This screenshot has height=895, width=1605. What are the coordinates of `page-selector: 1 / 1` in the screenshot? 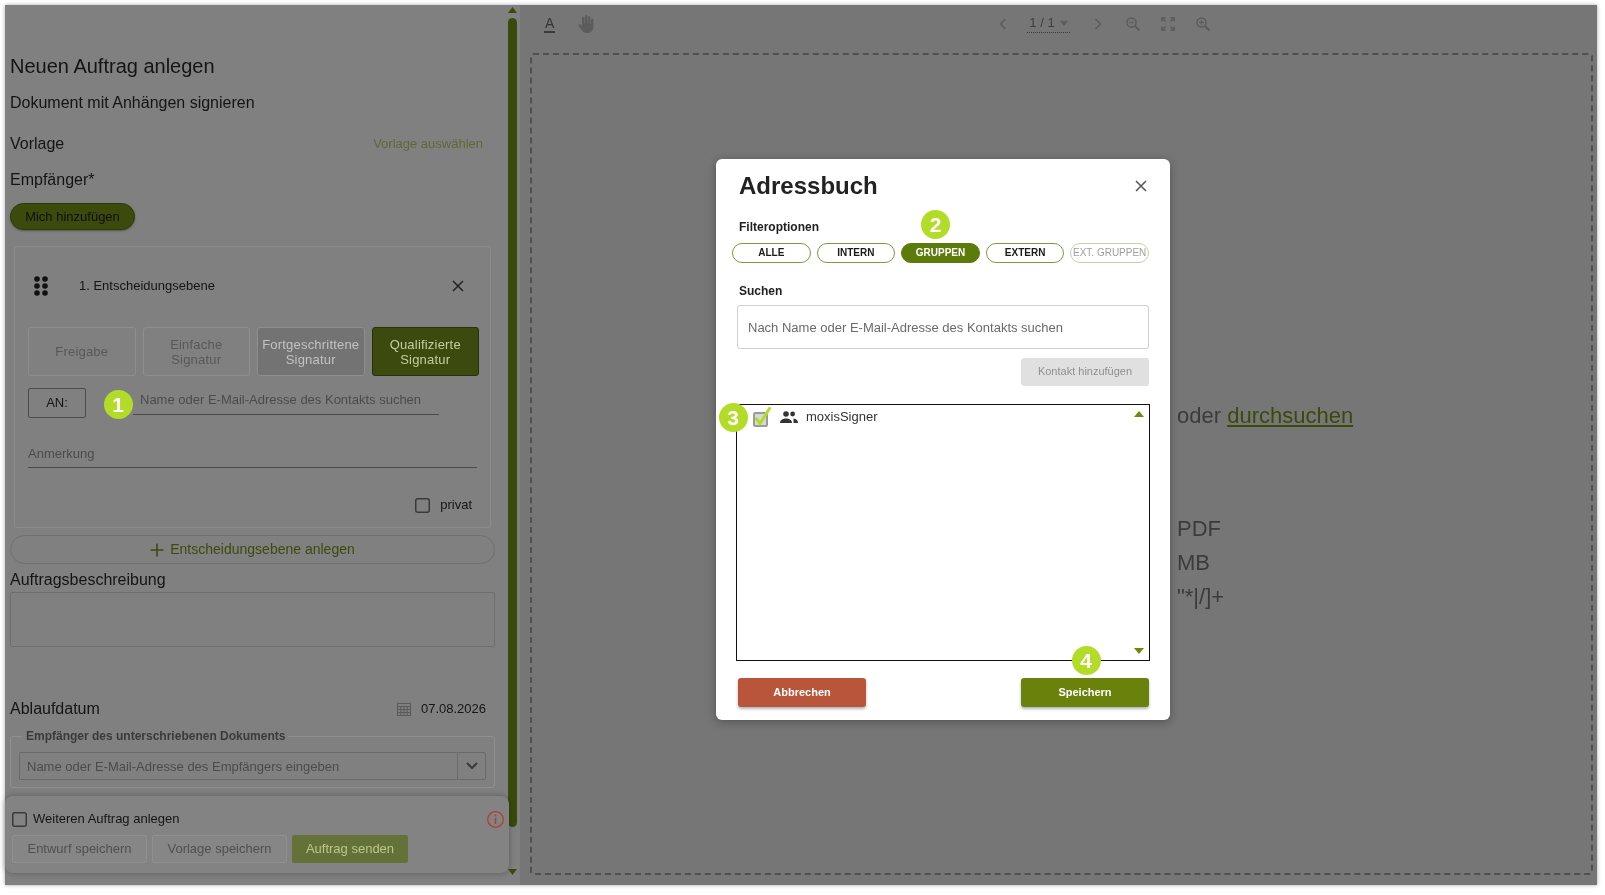 It's located at (1048, 24).